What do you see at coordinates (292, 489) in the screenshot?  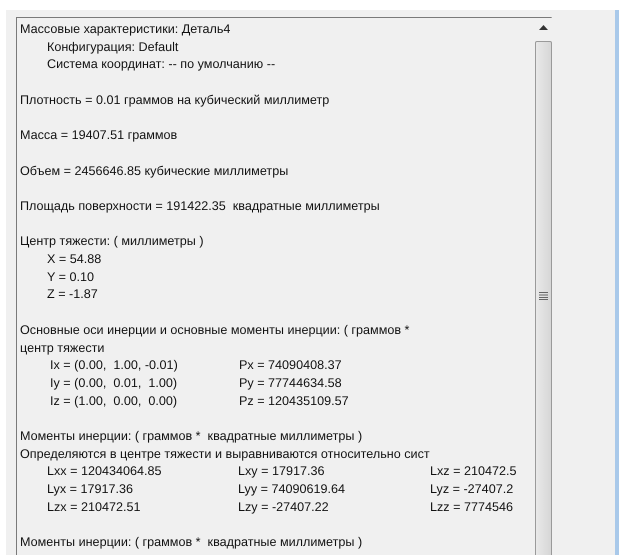 I see `result-value: Lyy = 74090619.64` at bounding box center [292, 489].